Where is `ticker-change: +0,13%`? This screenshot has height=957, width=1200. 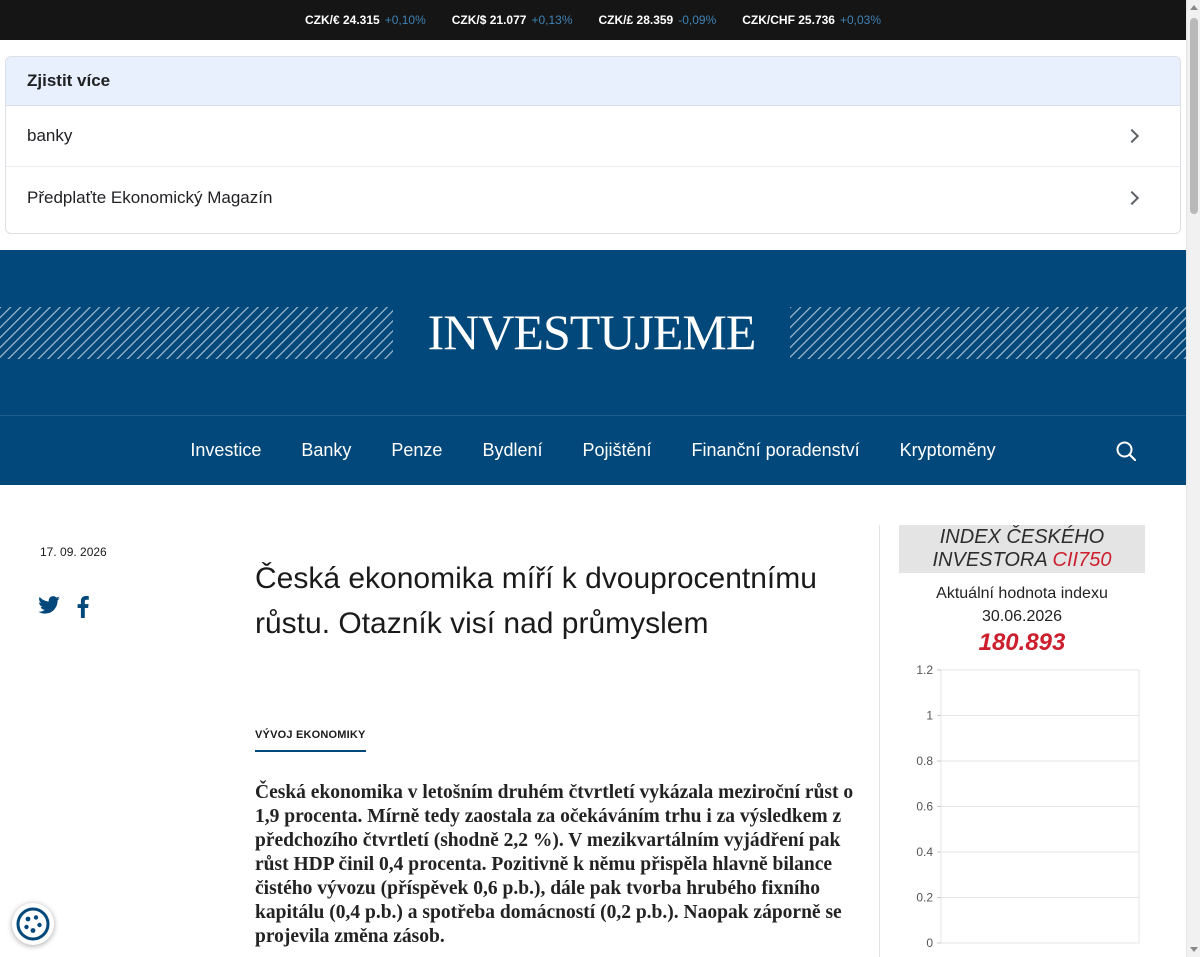
ticker-change: +0,13% is located at coordinates (552, 20).